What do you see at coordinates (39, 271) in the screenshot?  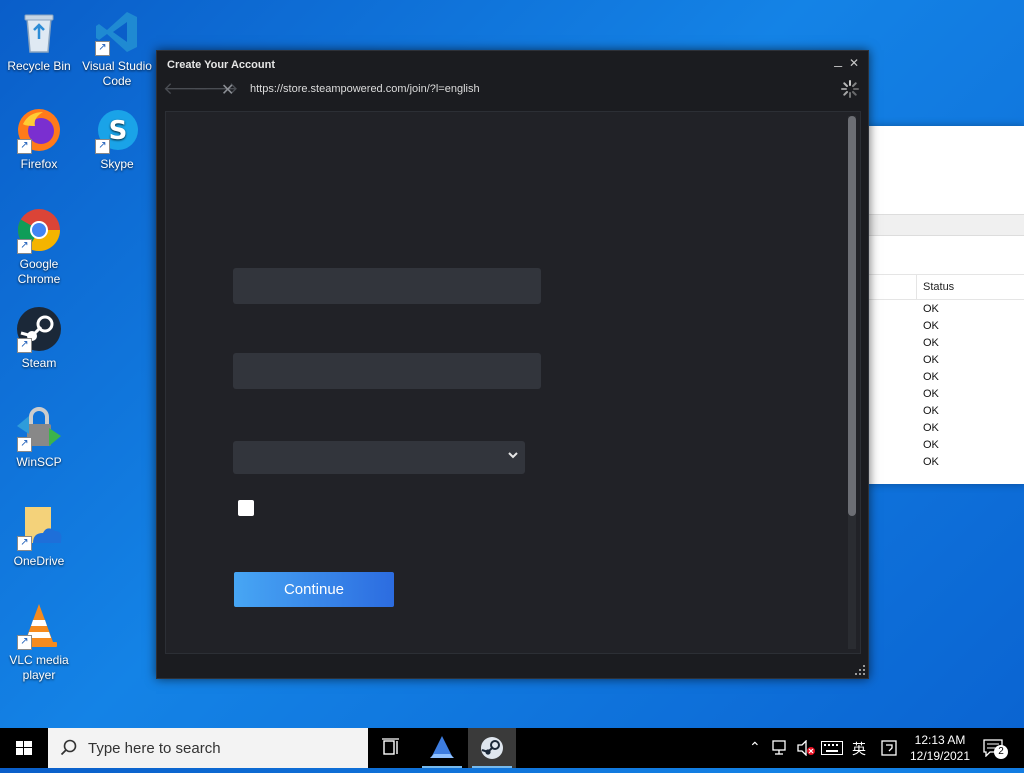 I see `icon-label: Google Chrome` at bounding box center [39, 271].